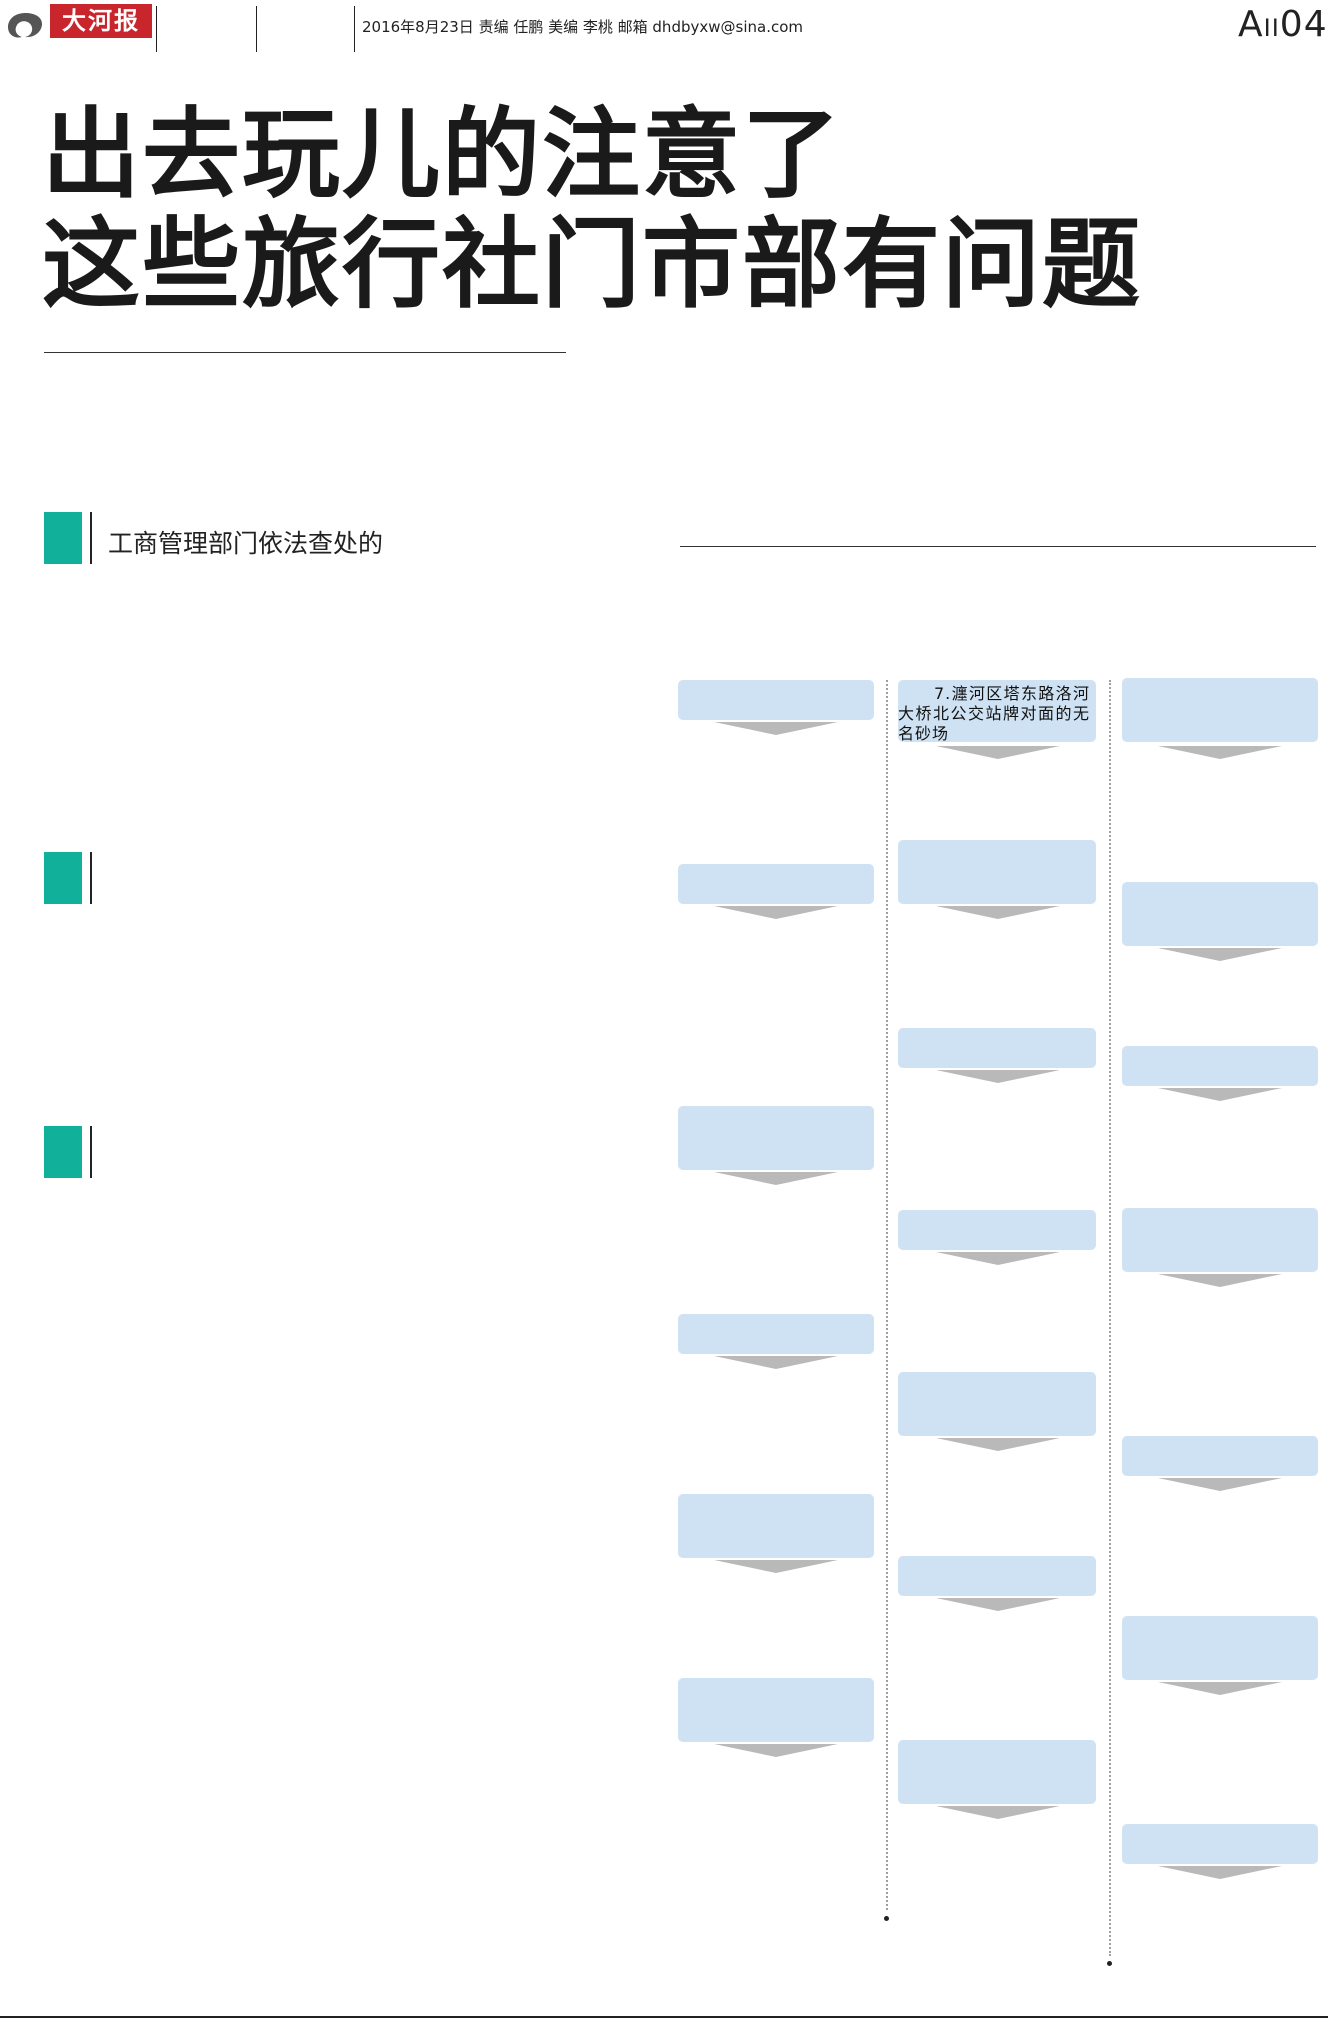  I want to click on page-number: AII04, so click(1283, 24).